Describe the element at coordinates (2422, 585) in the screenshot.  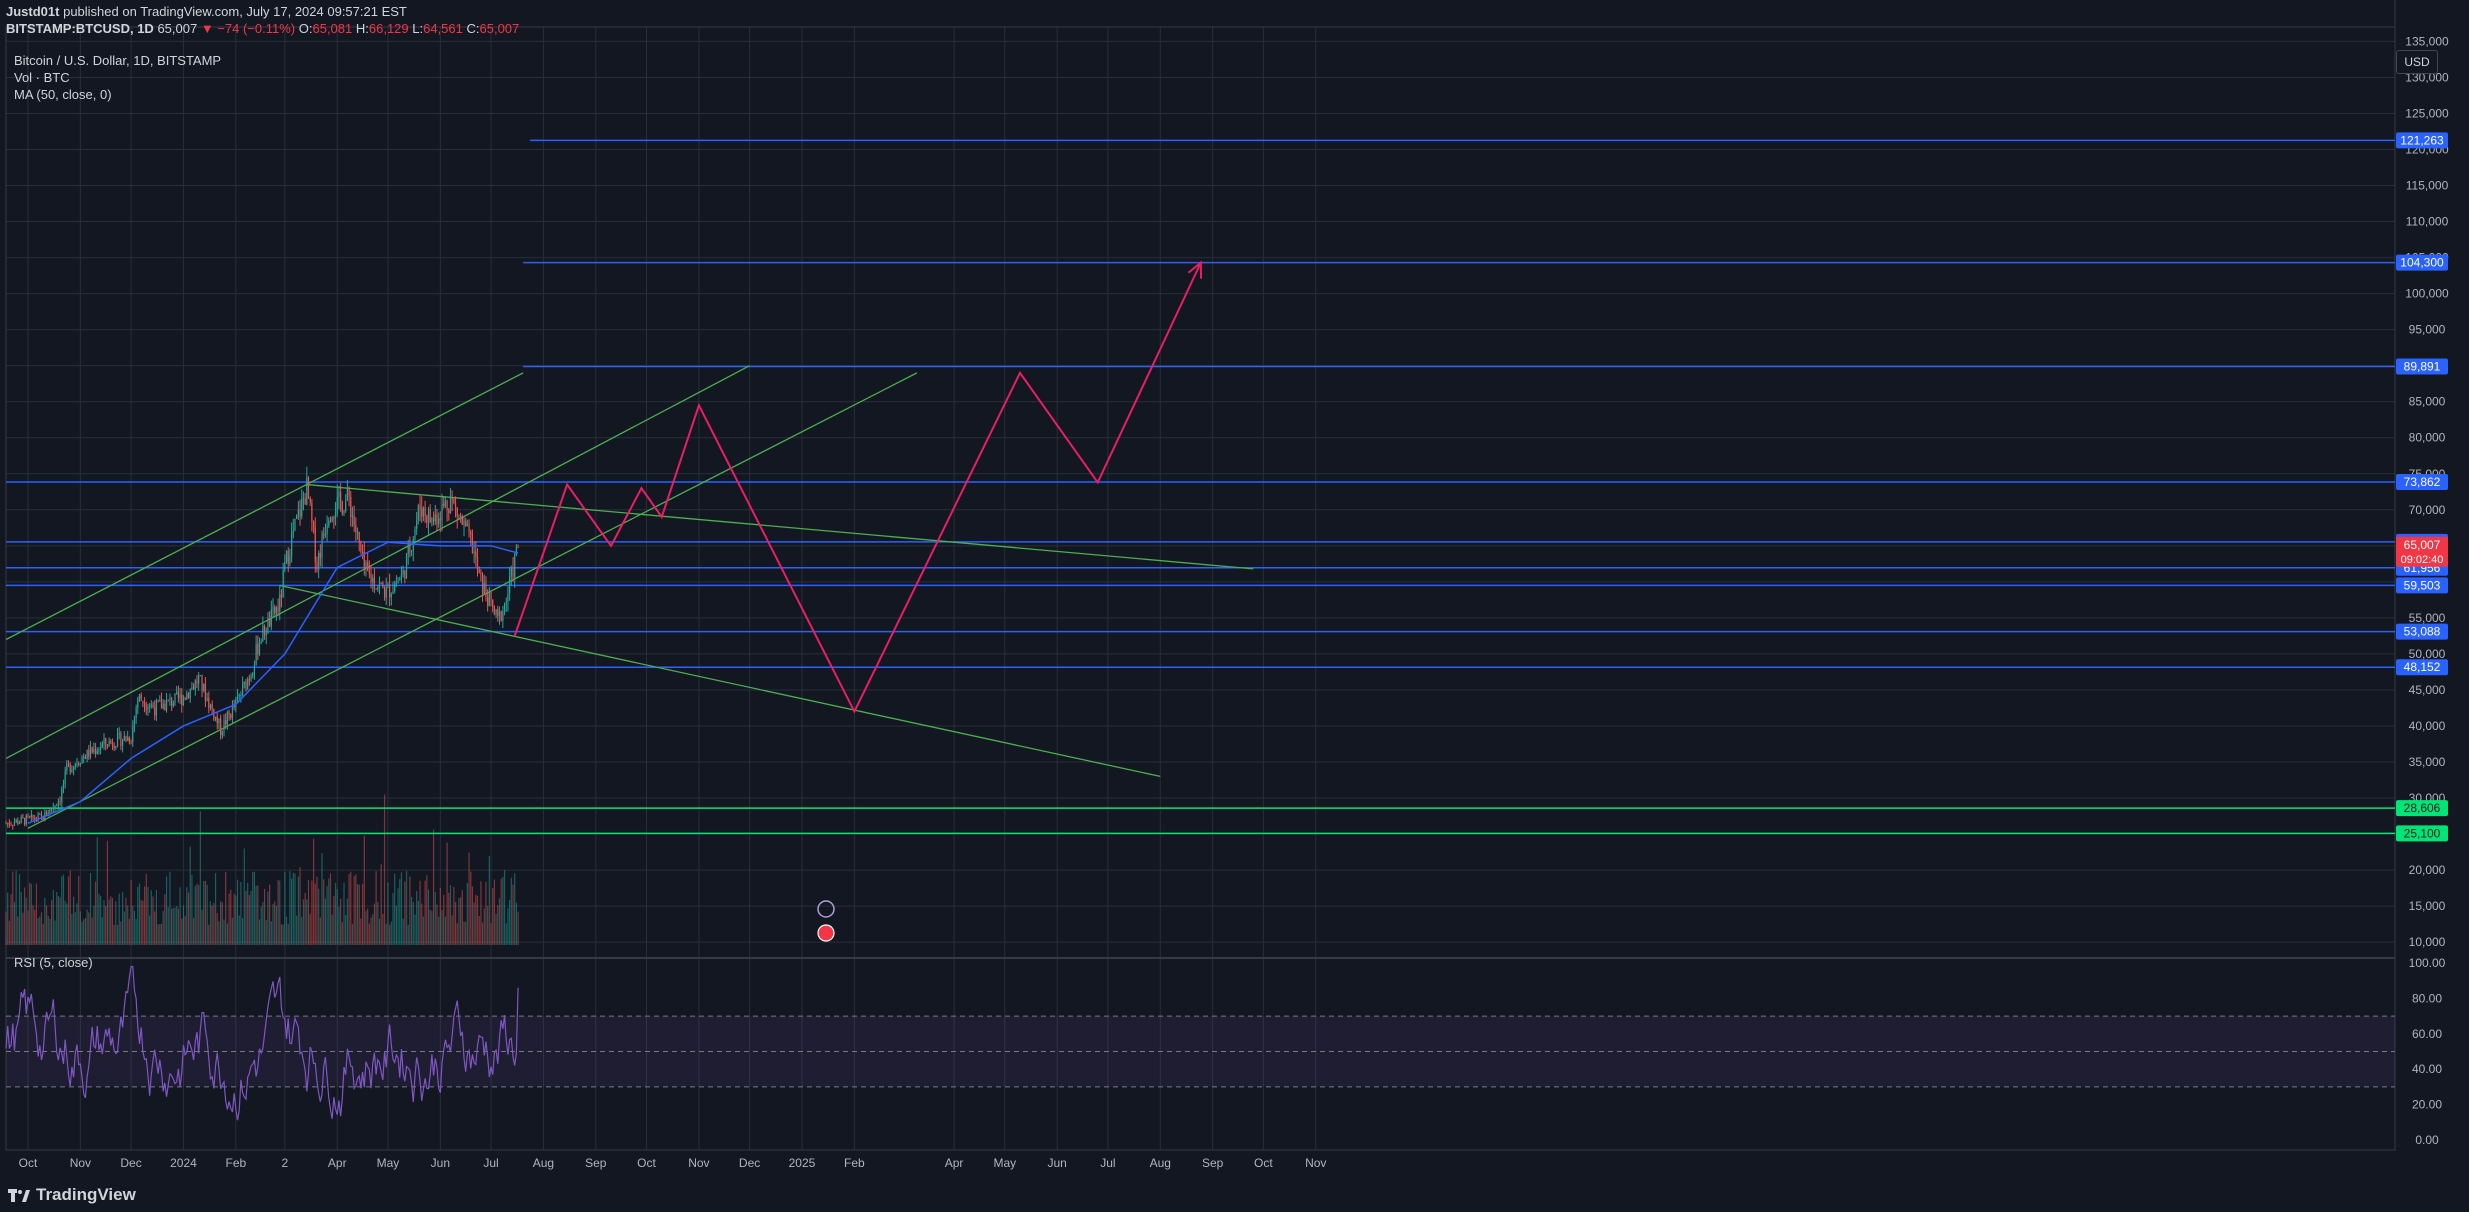
I see `level-label: 59,503` at that location.